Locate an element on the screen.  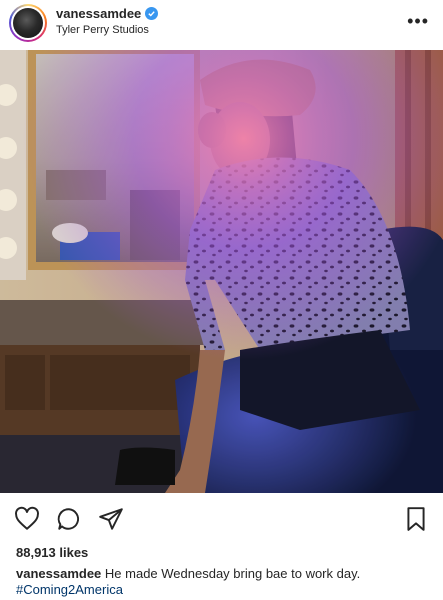
verified-badge-icon is located at coordinates (152, 13).